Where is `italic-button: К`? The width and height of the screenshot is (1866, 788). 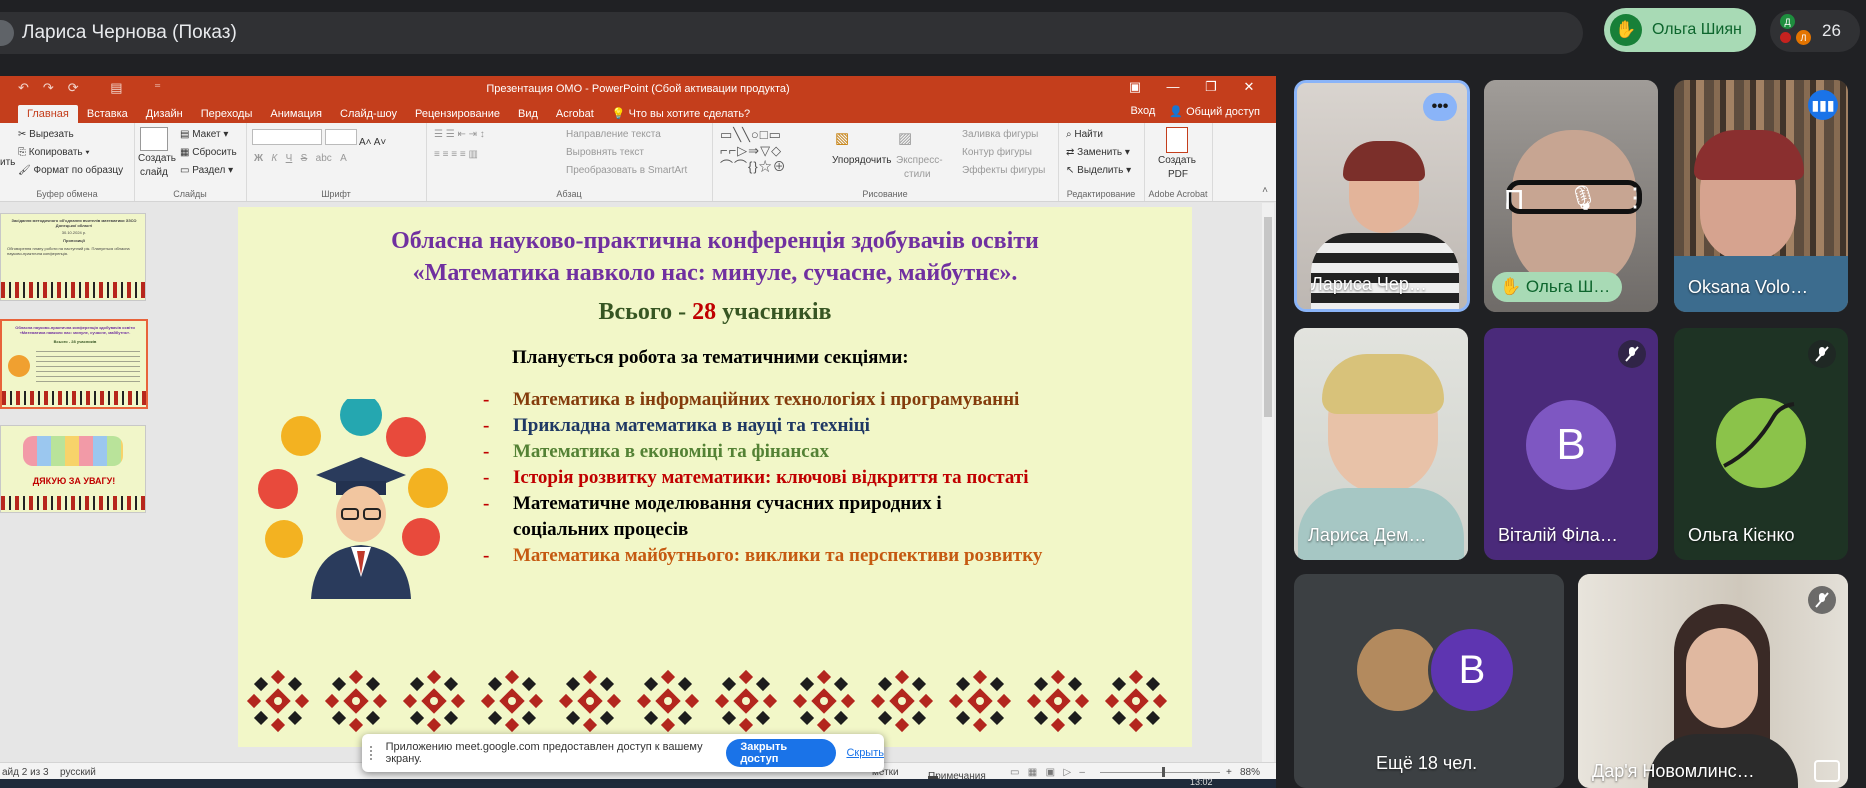 italic-button: К is located at coordinates (274, 158).